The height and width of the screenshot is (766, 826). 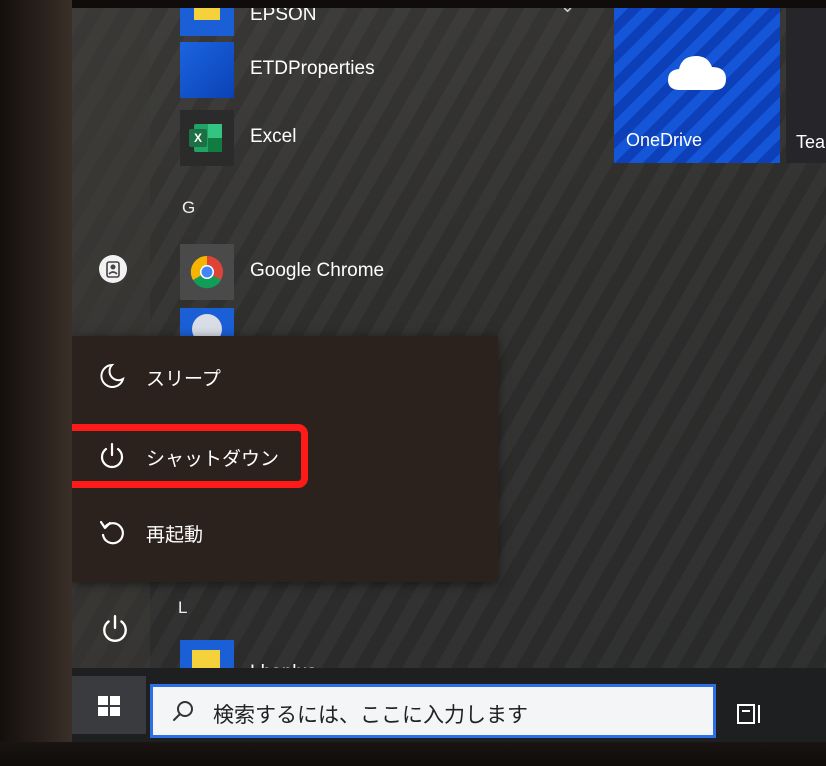 I want to click on search-icon, so click(x=183, y=711).